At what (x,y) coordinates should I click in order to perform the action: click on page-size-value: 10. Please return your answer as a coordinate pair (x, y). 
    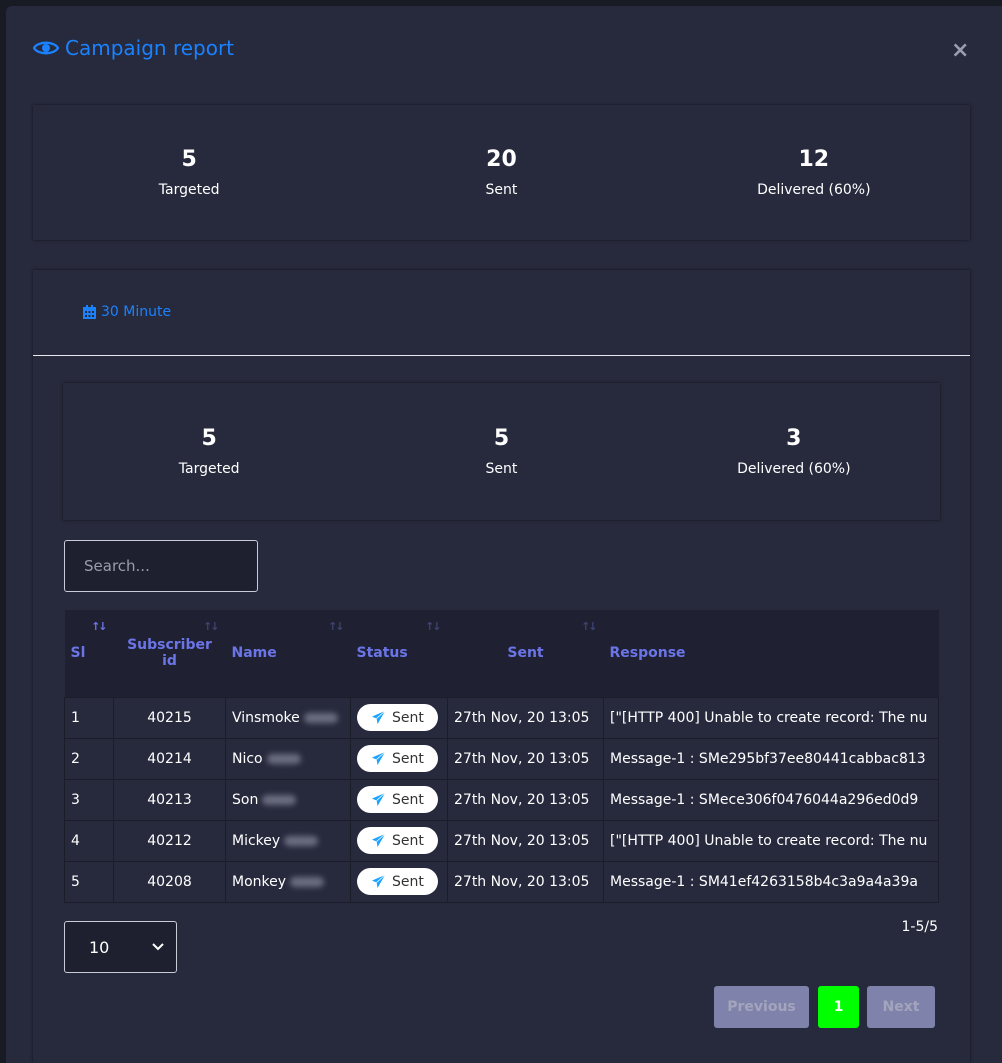
    Looking at the image, I should click on (99, 947).